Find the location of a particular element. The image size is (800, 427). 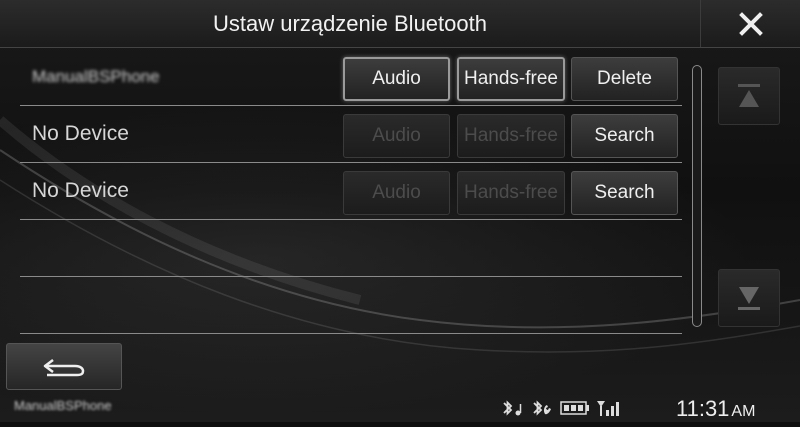

status-bar: ManualBSPhone 11:31 AM is located at coordinates (400, 408).